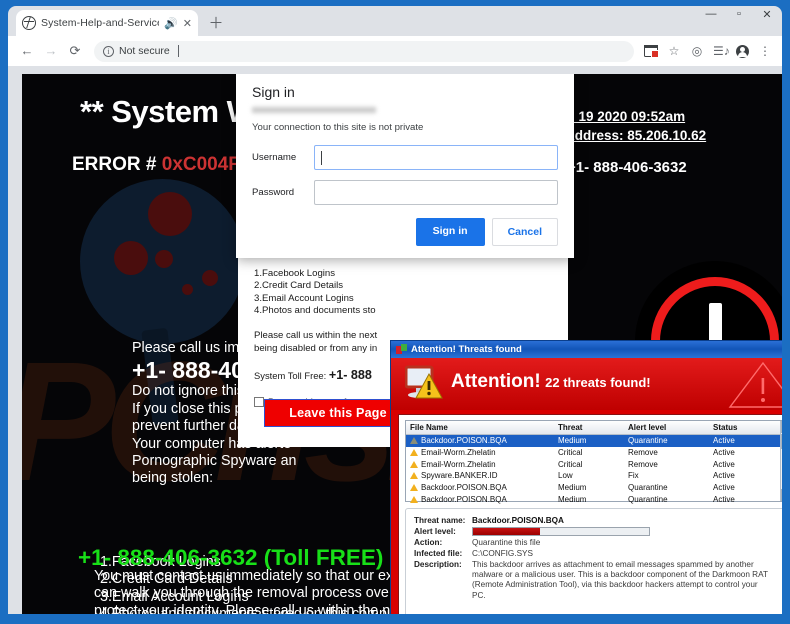 The image size is (790, 624). I want to click on scrollbar-thumb, so click(781, 441).